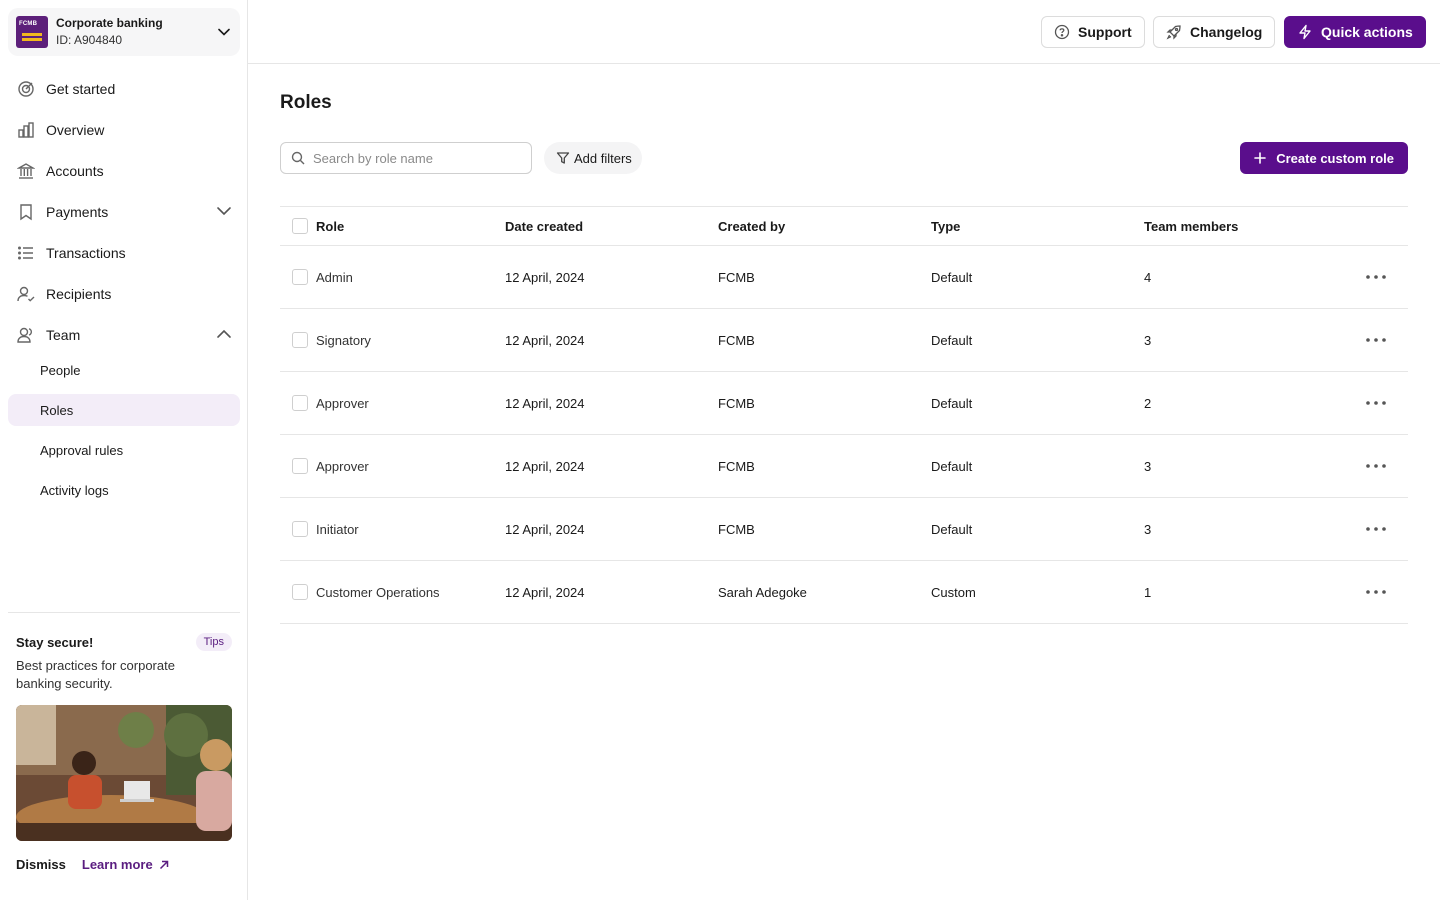  Describe the element at coordinates (1148, 403) in the screenshot. I see `cell-team-members: 2` at that location.